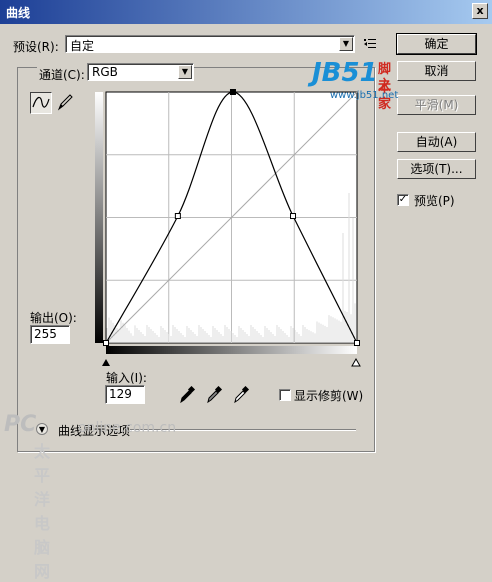 The height and width of the screenshot is (582, 492). Describe the element at coordinates (231, 350) in the screenshot. I see `input-gradient-bar` at that location.